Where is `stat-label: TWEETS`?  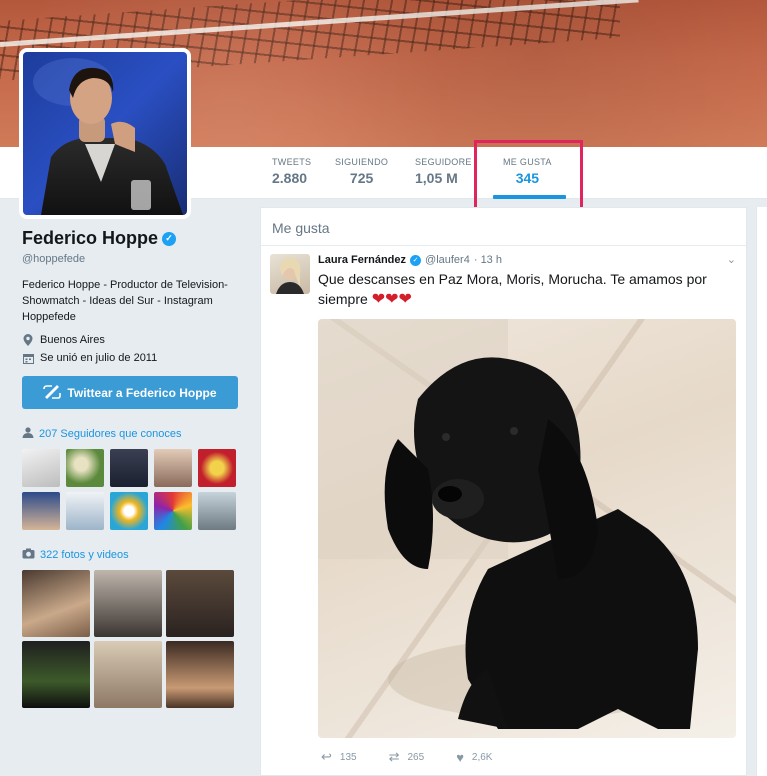
stat-label: TWEETS is located at coordinates (292, 162).